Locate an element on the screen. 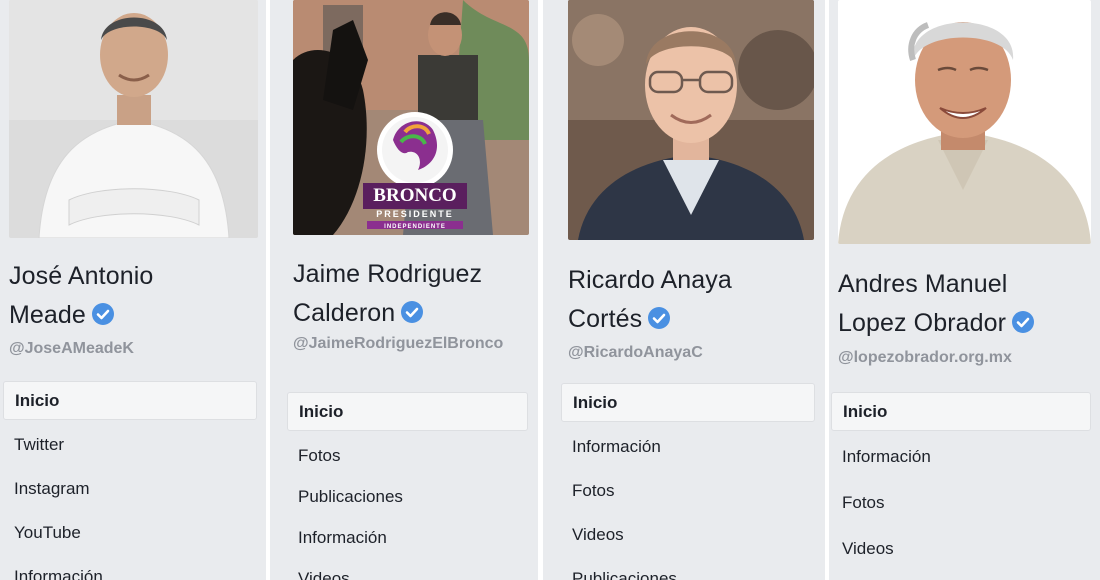 This screenshot has height=580, width=1100. page-name-line-1: Jaime Rodriguez is located at coordinates (388, 274).